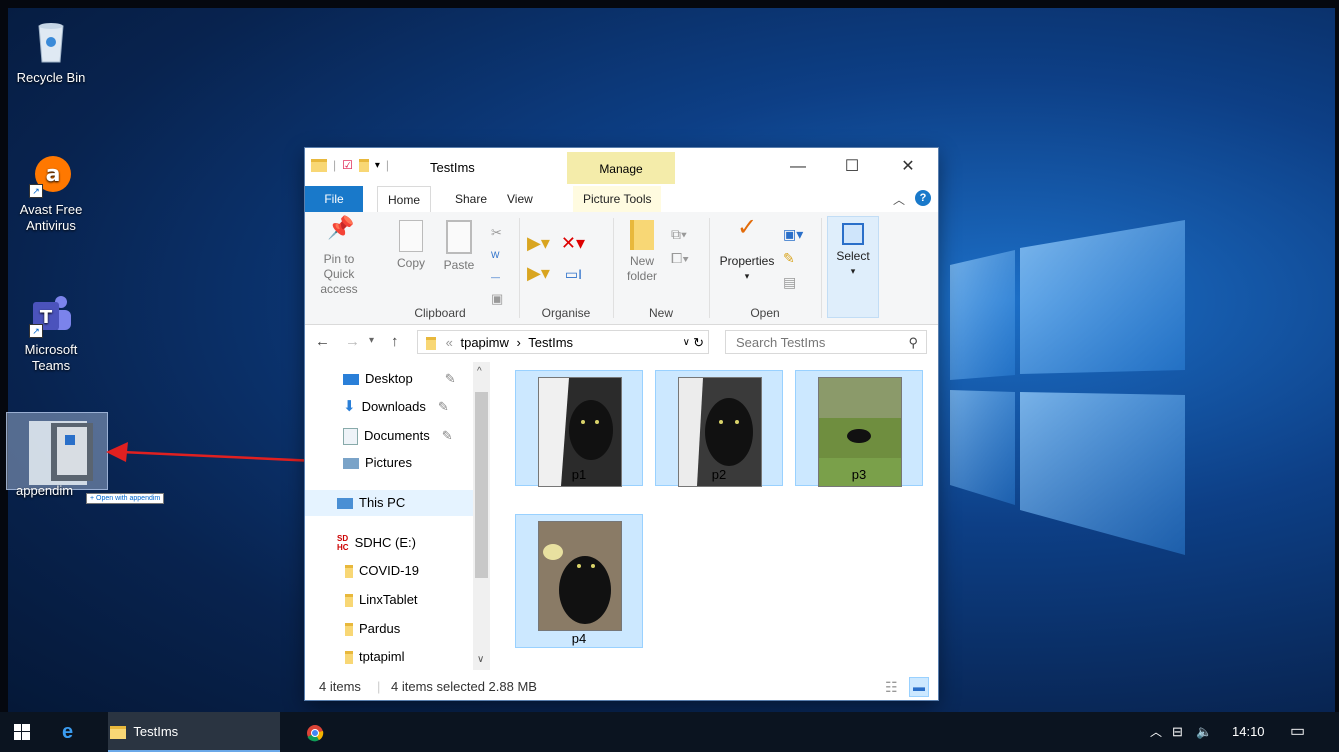  Describe the element at coordinates (798, 167) in the screenshot. I see `minimize-button: —` at that location.